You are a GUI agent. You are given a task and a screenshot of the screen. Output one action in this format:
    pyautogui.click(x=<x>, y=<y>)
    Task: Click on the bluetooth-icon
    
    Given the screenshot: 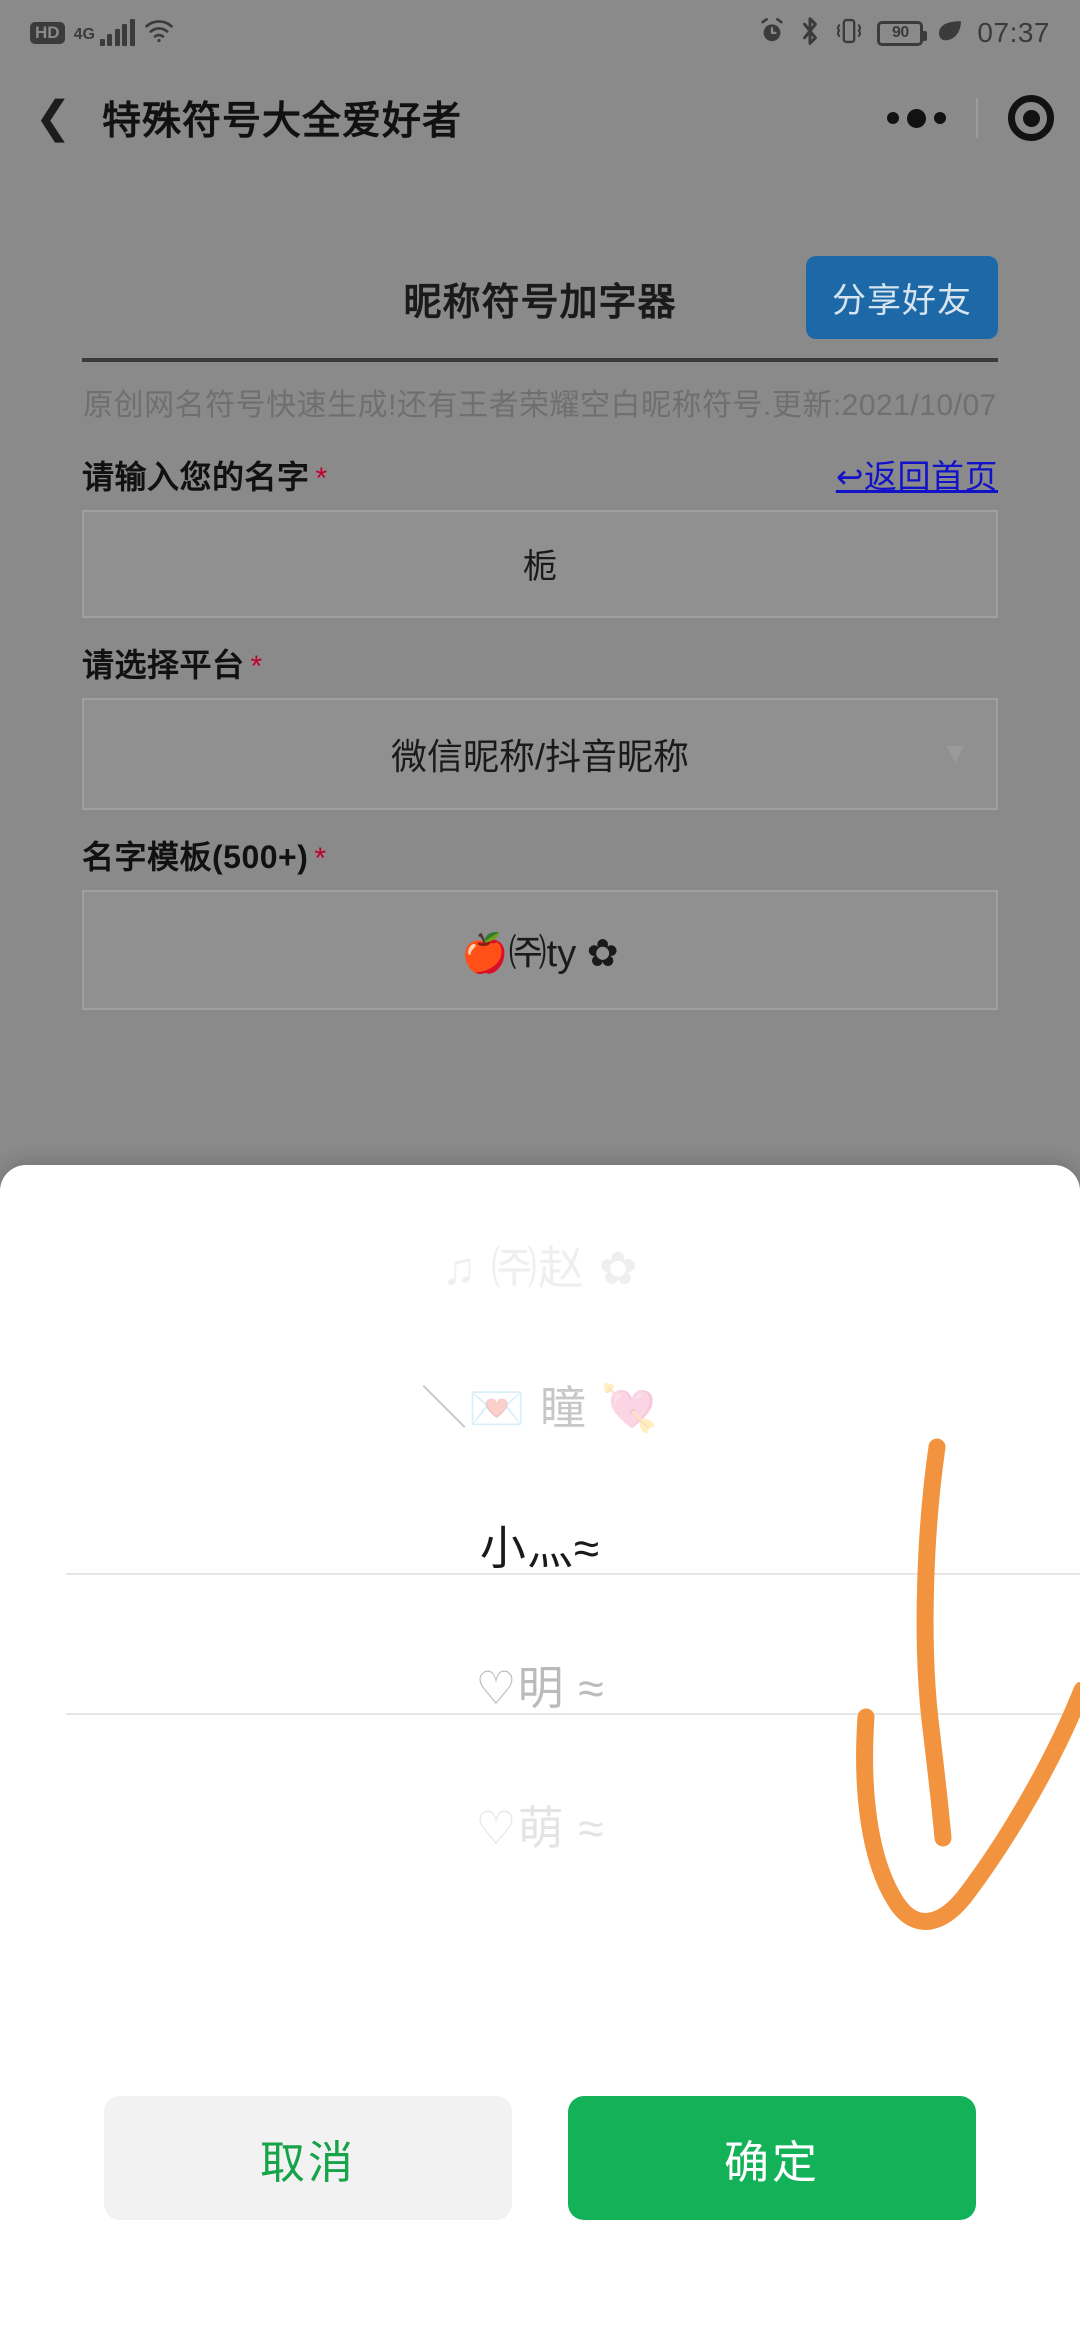 What is the action you would take?
    pyautogui.click(x=810, y=33)
    